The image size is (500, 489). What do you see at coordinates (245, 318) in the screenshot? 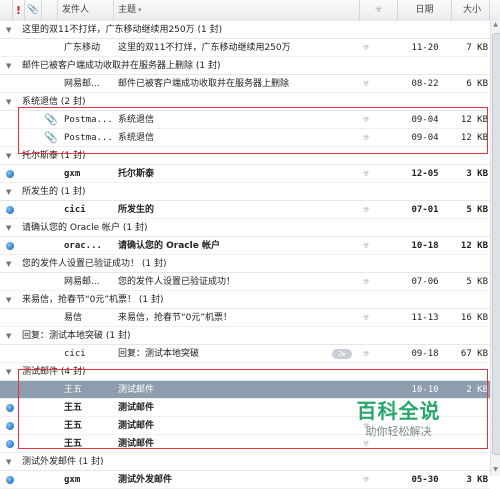
I see `message-row: 易信 来易信，抢春节“0元”机票！ ☣ 11-13 16 KB` at bounding box center [245, 318].